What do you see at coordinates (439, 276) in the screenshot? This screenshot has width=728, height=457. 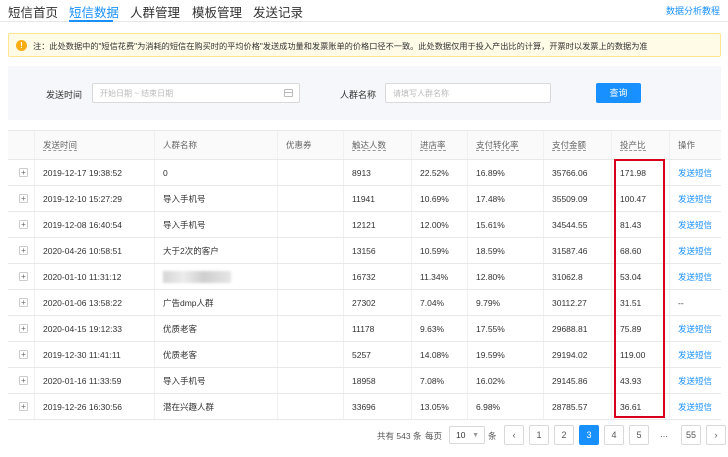 I see `cell-store-rate: 11.34%` at bounding box center [439, 276].